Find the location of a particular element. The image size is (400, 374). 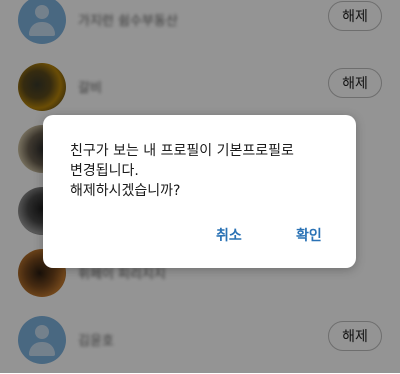

confirm-button: 확인 is located at coordinates (309, 235).